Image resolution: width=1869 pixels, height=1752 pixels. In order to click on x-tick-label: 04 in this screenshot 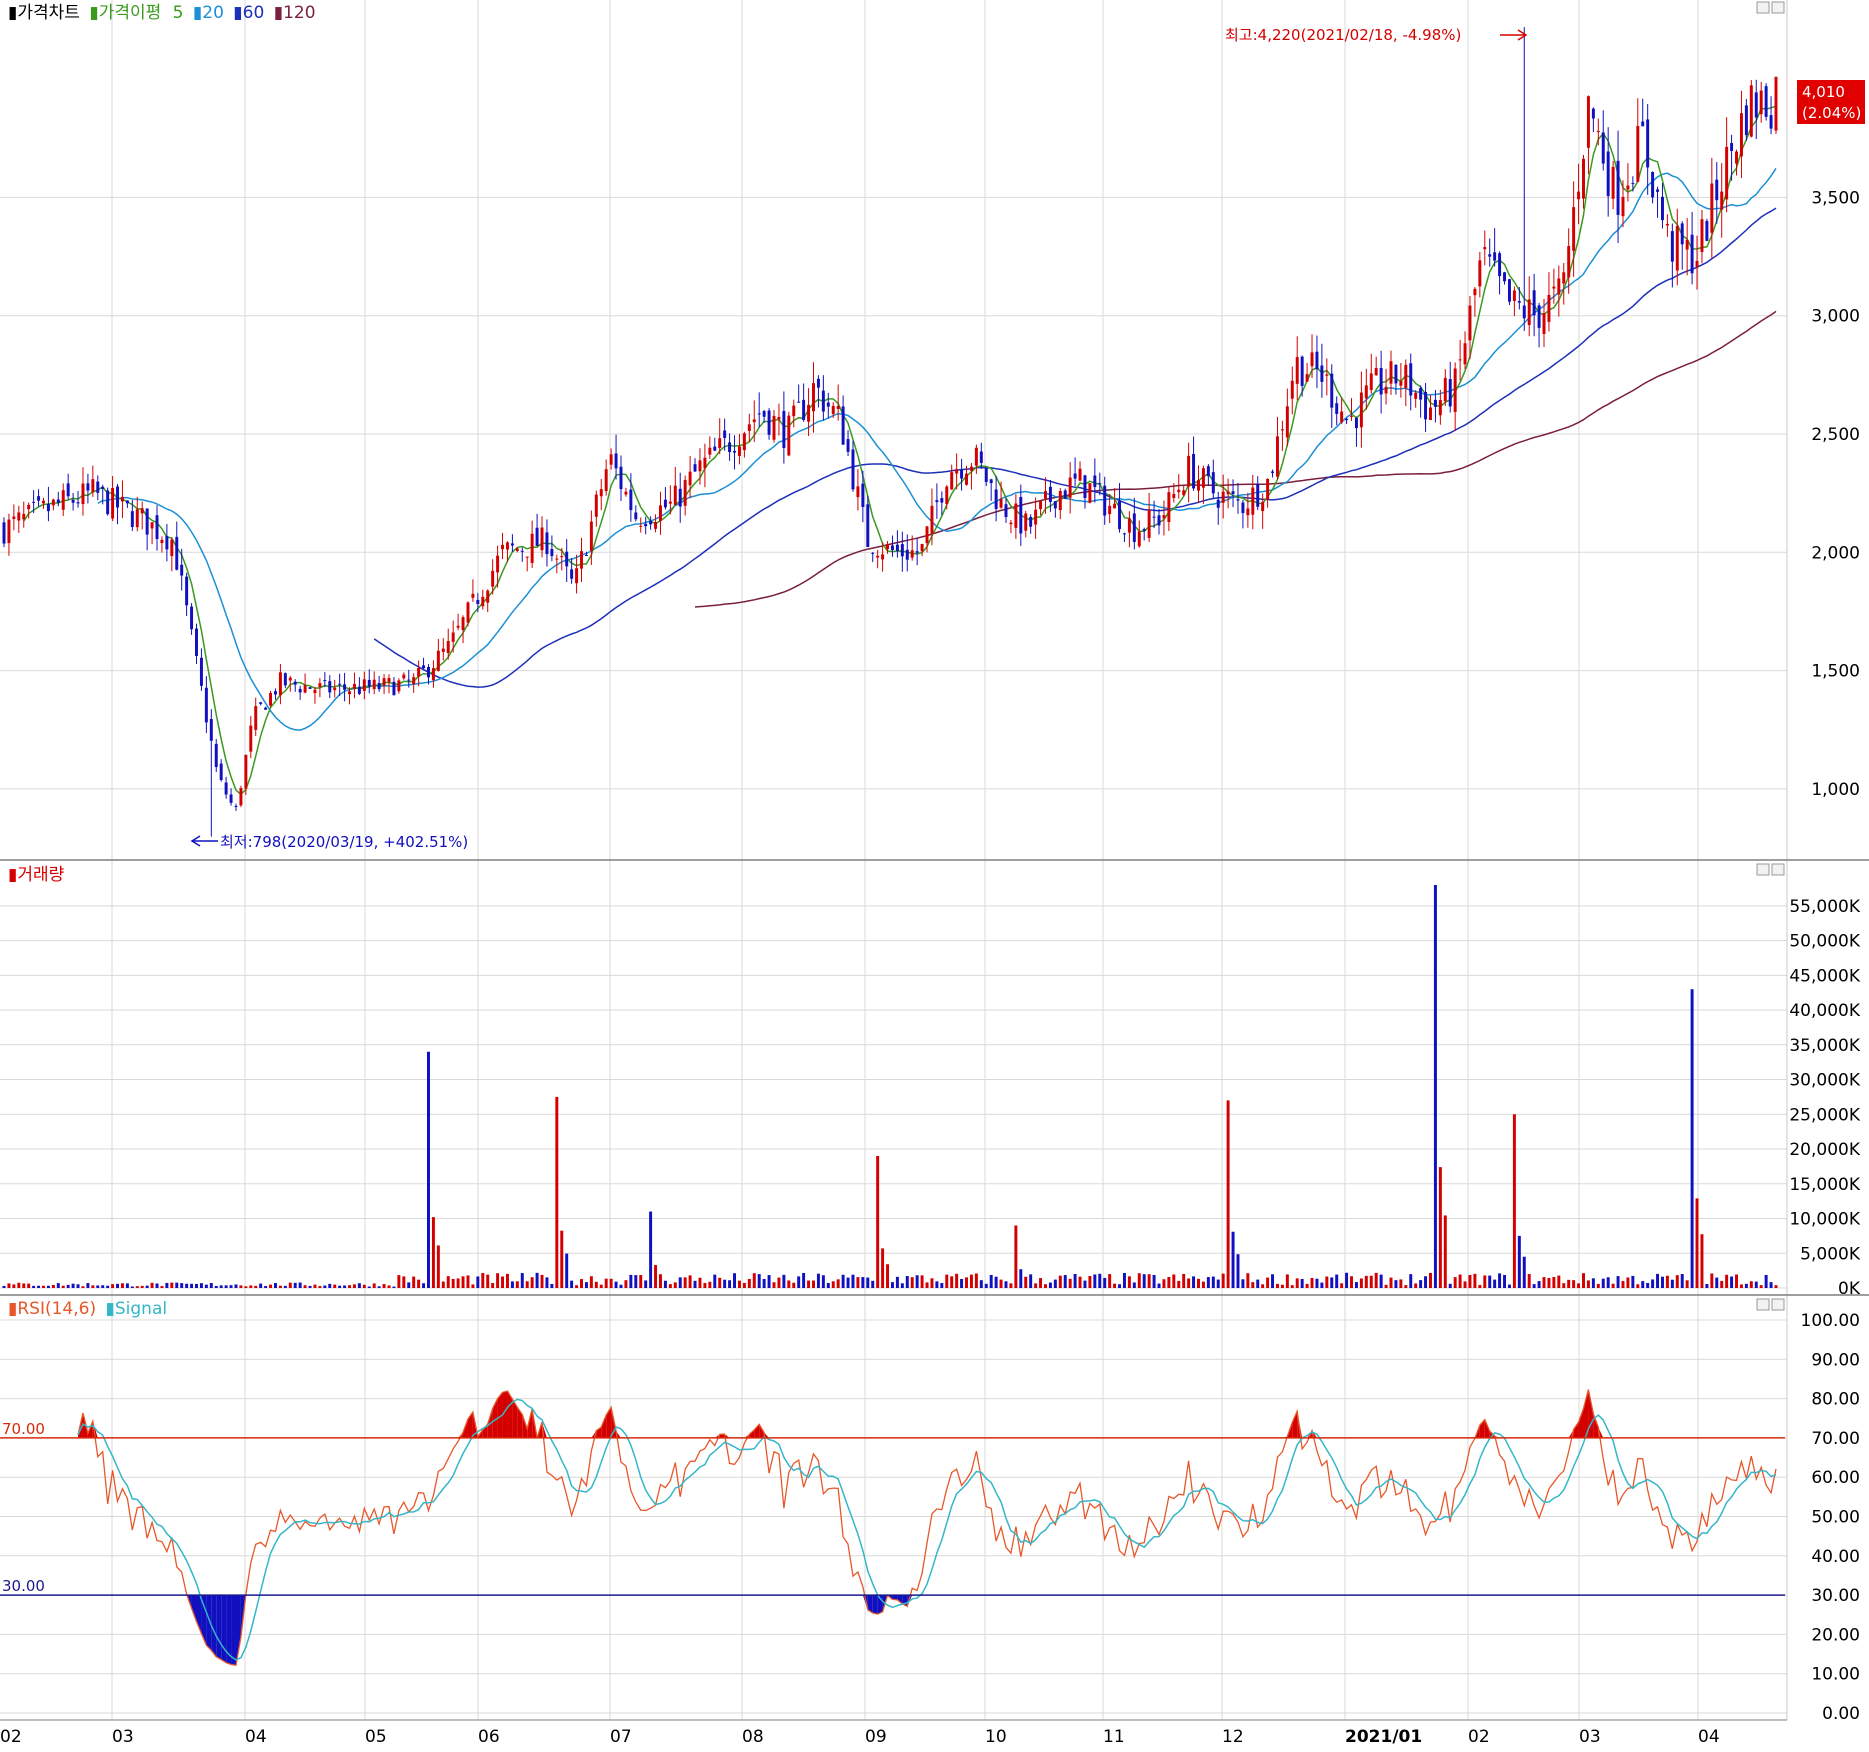, I will do `click(1709, 1737)`.